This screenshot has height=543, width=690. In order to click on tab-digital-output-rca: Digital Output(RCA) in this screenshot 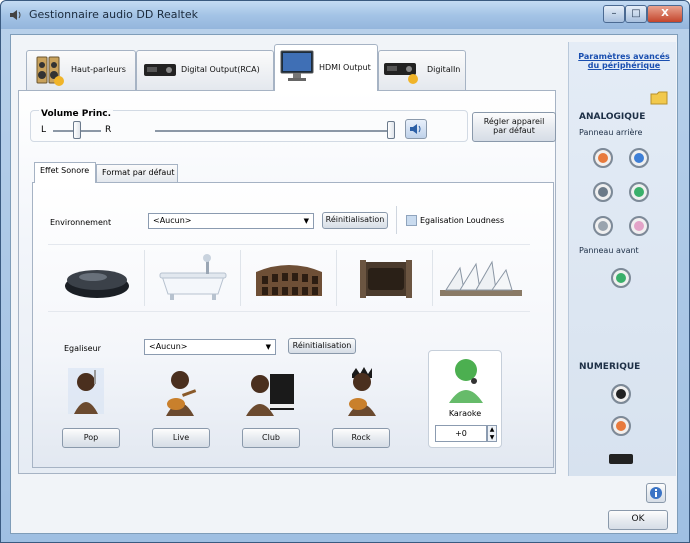, I will do `click(205, 70)`.